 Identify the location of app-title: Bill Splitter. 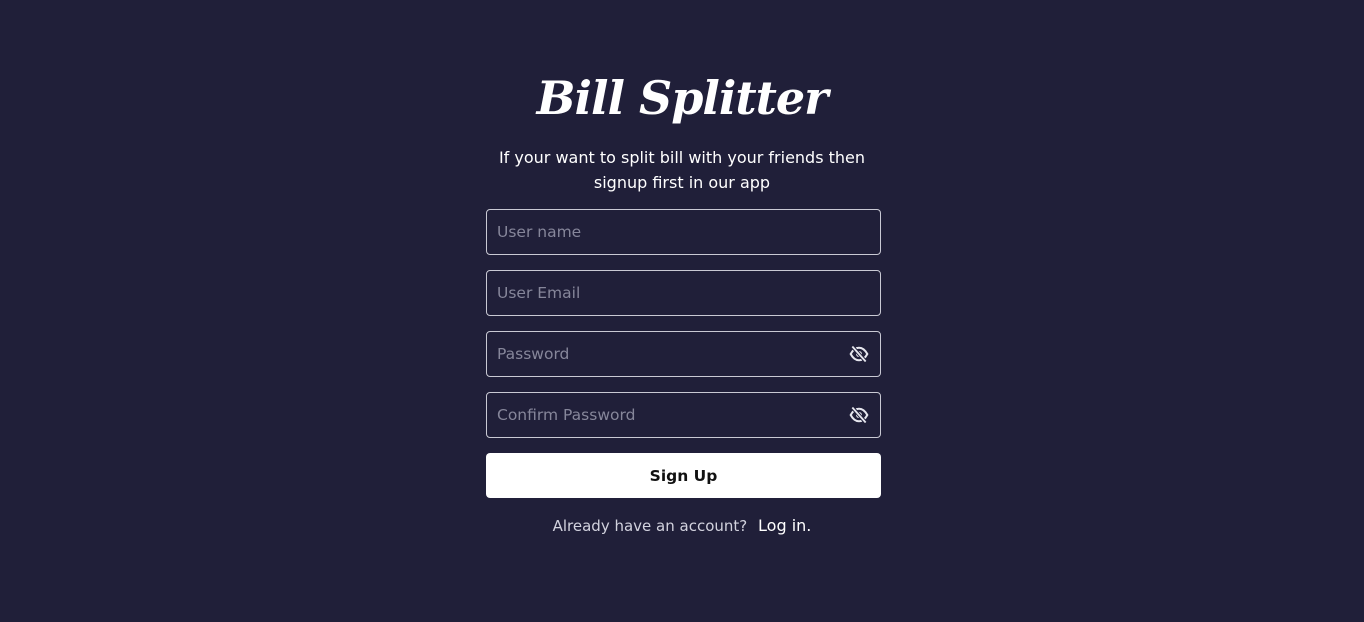
(682, 98).